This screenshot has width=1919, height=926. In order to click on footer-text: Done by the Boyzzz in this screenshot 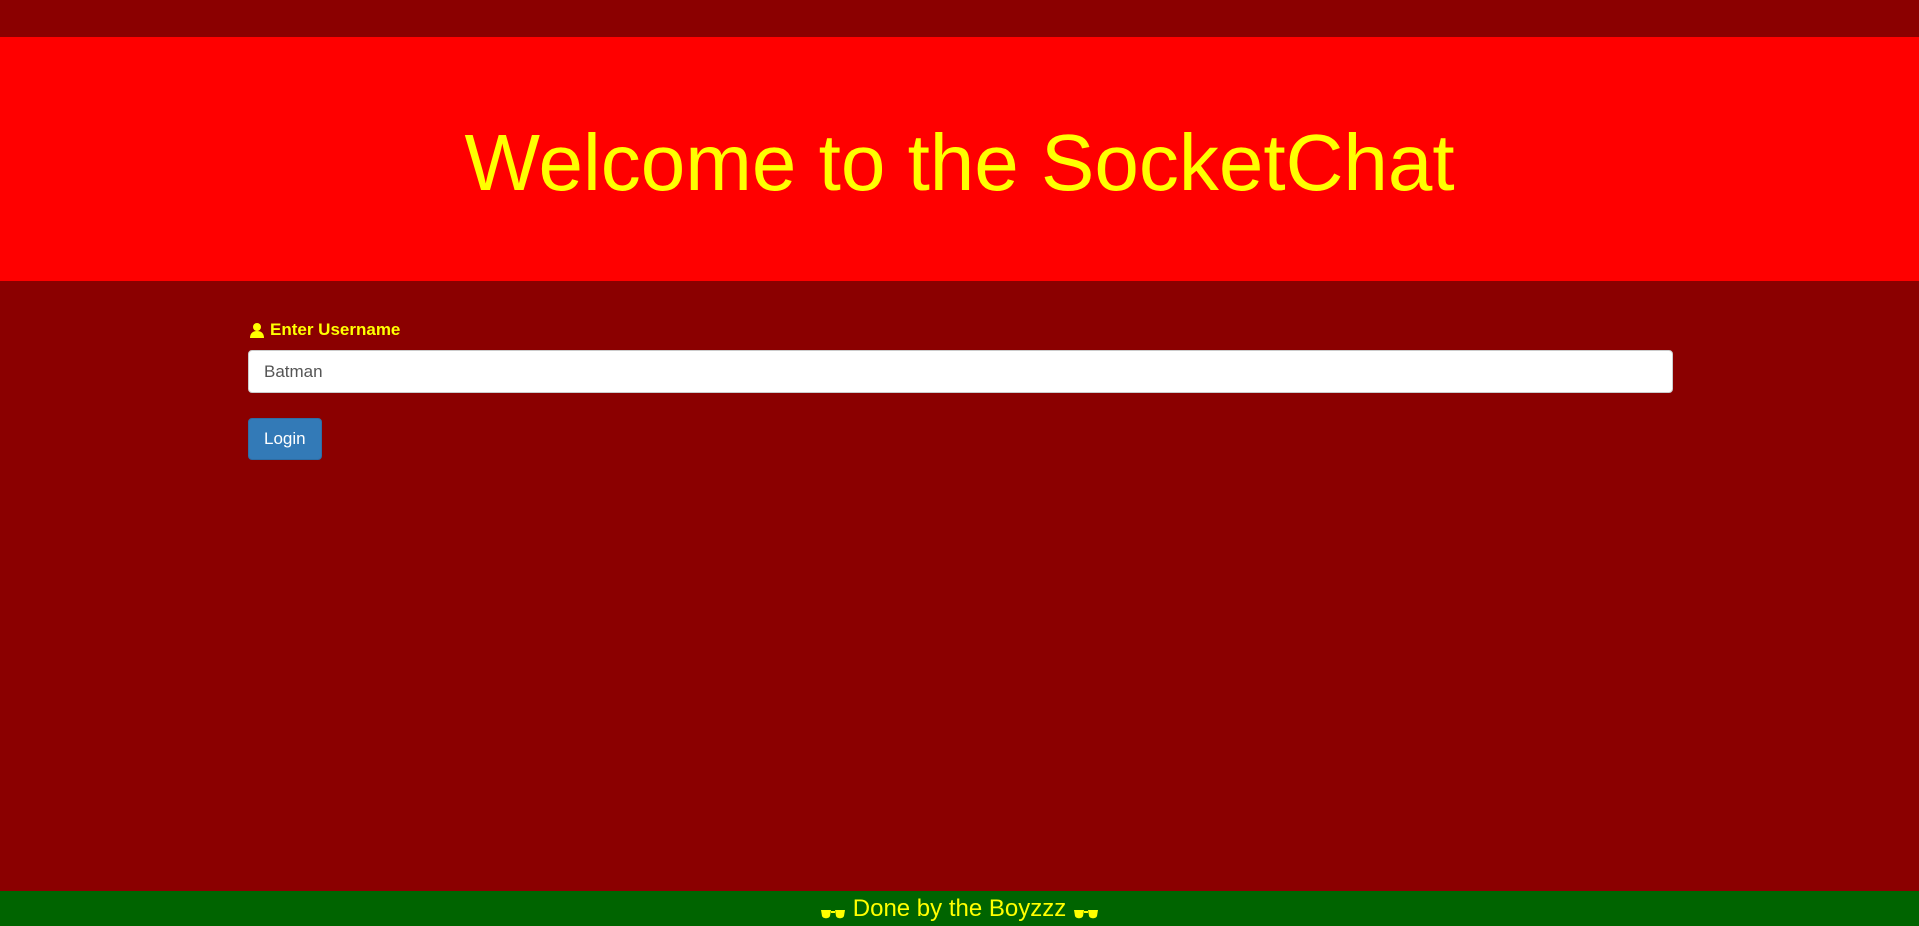, I will do `click(959, 908)`.